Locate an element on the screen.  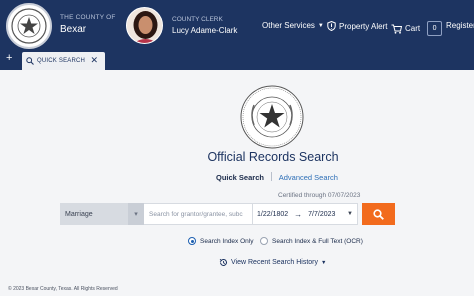
option-index-only: Search Index Only is located at coordinates (220, 241).